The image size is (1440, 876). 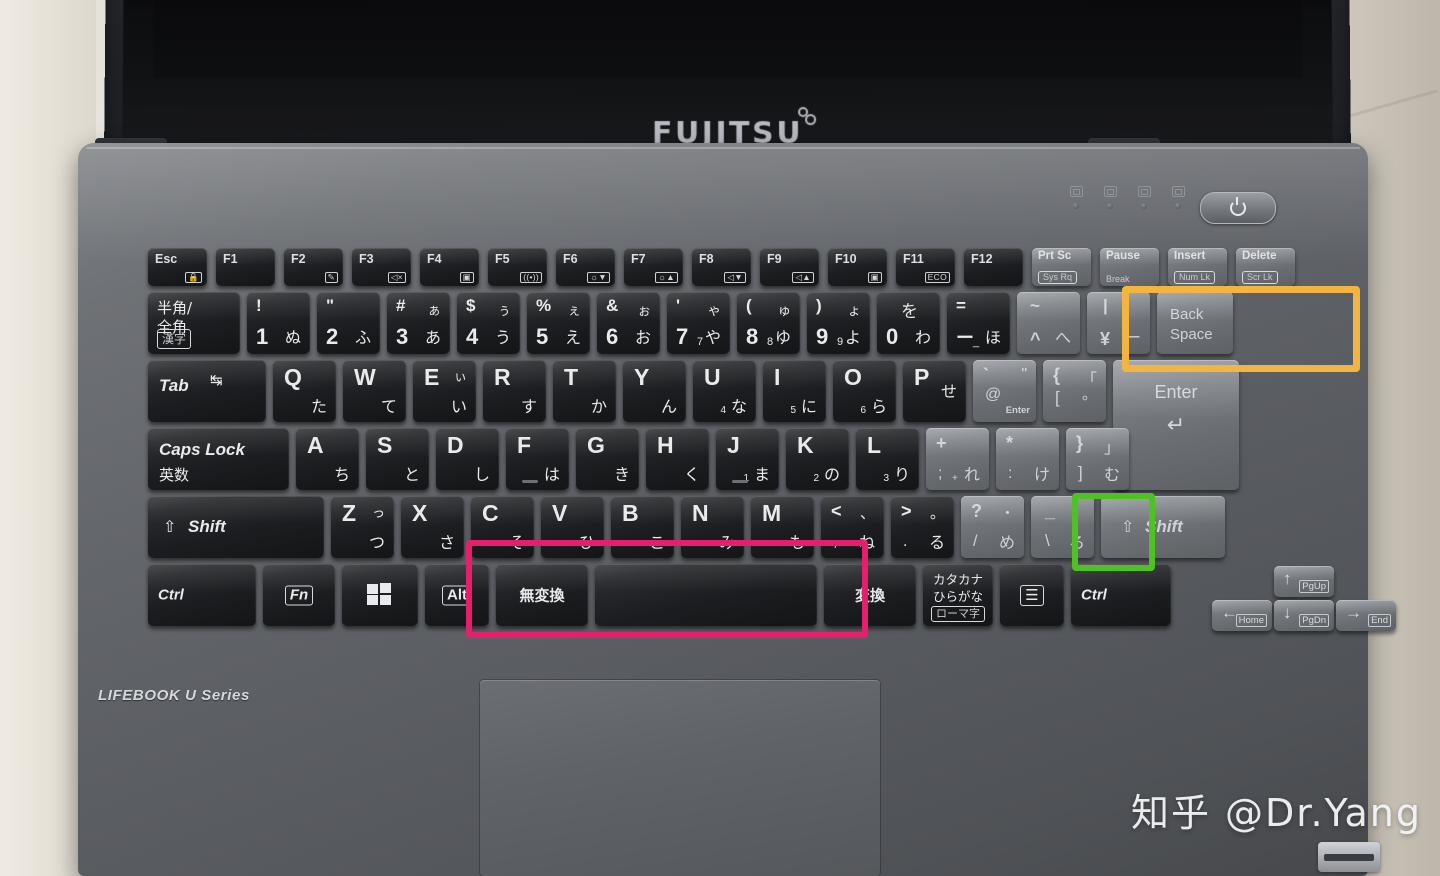 I want to click on key-7: ' ゃ 7 7 や, so click(x=698, y=323).